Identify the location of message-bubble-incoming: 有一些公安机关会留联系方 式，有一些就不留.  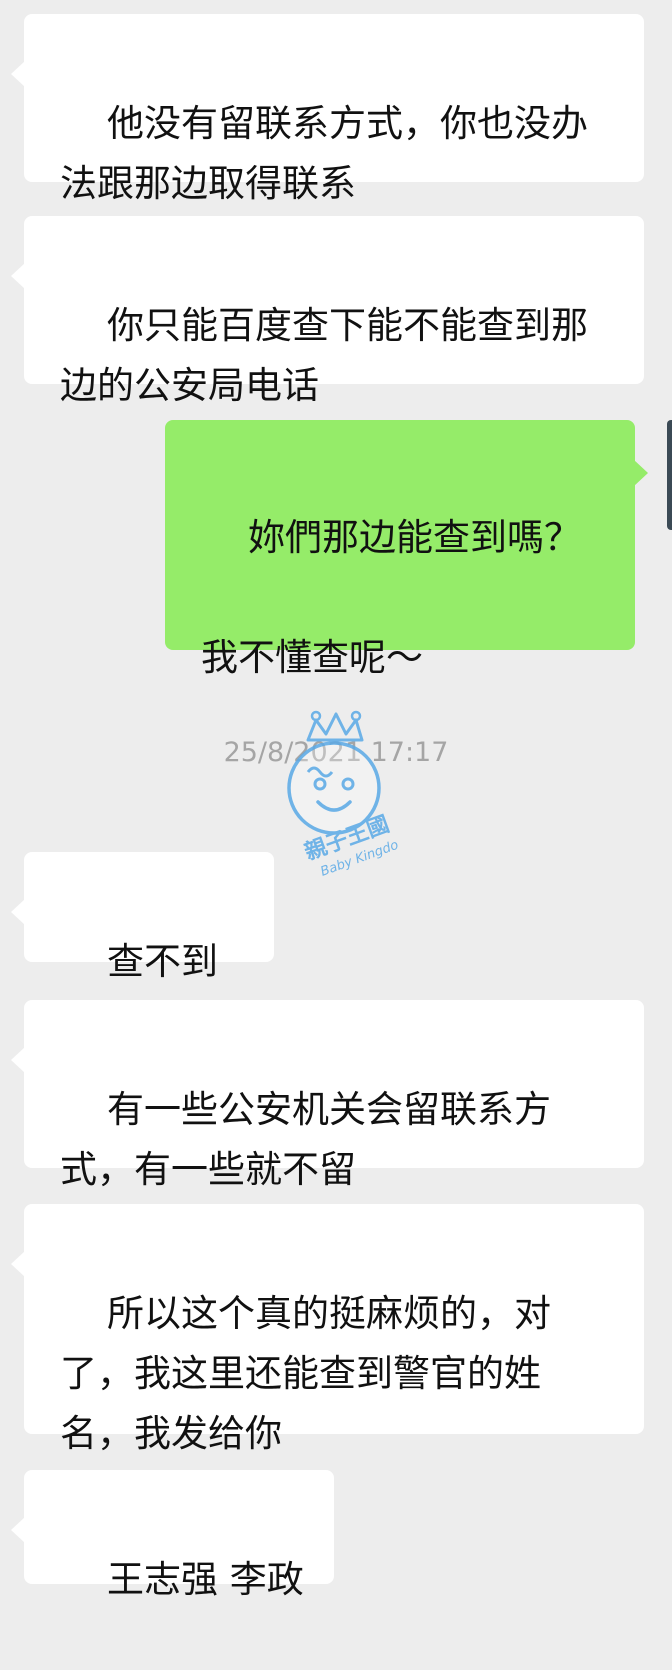
(327, 1095).